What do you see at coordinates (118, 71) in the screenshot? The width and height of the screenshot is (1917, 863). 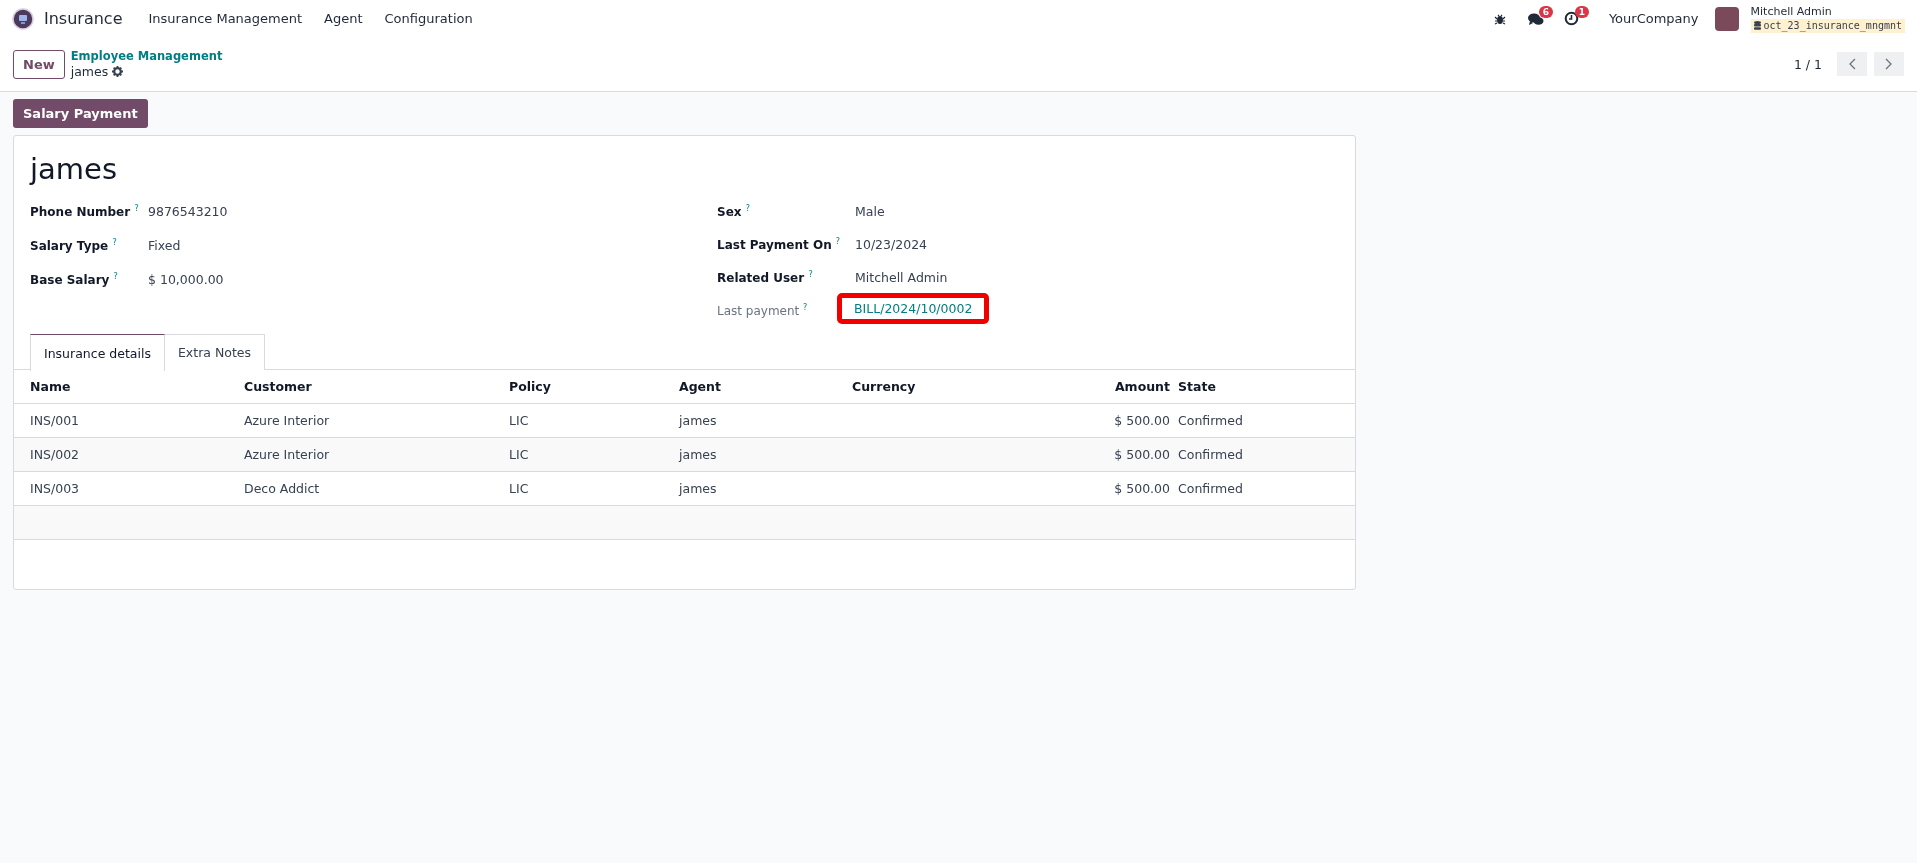 I see `gear-icon` at bounding box center [118, 71].